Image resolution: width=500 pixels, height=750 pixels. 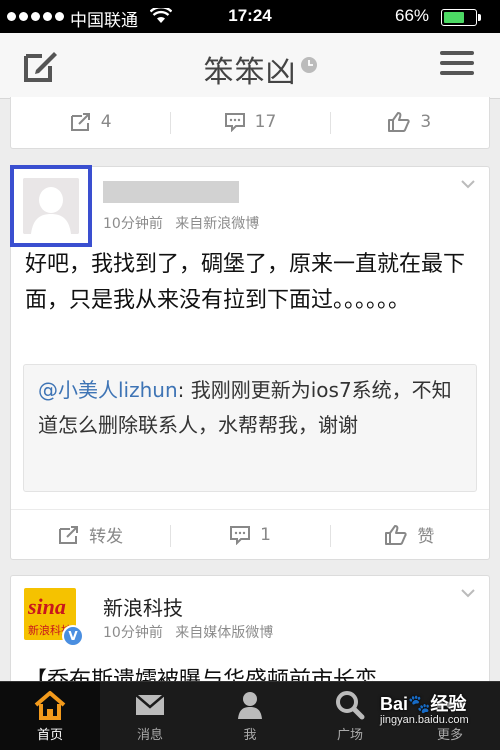 What do you see at coordinates (423, 704) in the screenshot?
I see `watermark-brand: Bai🐾经验` at bounding box center [423, 704].